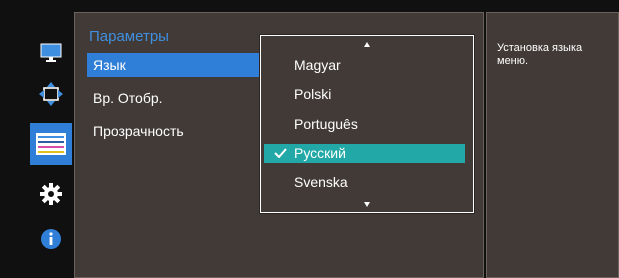  I want to click on dropdown-option-label: Polski, so click(313, 94).